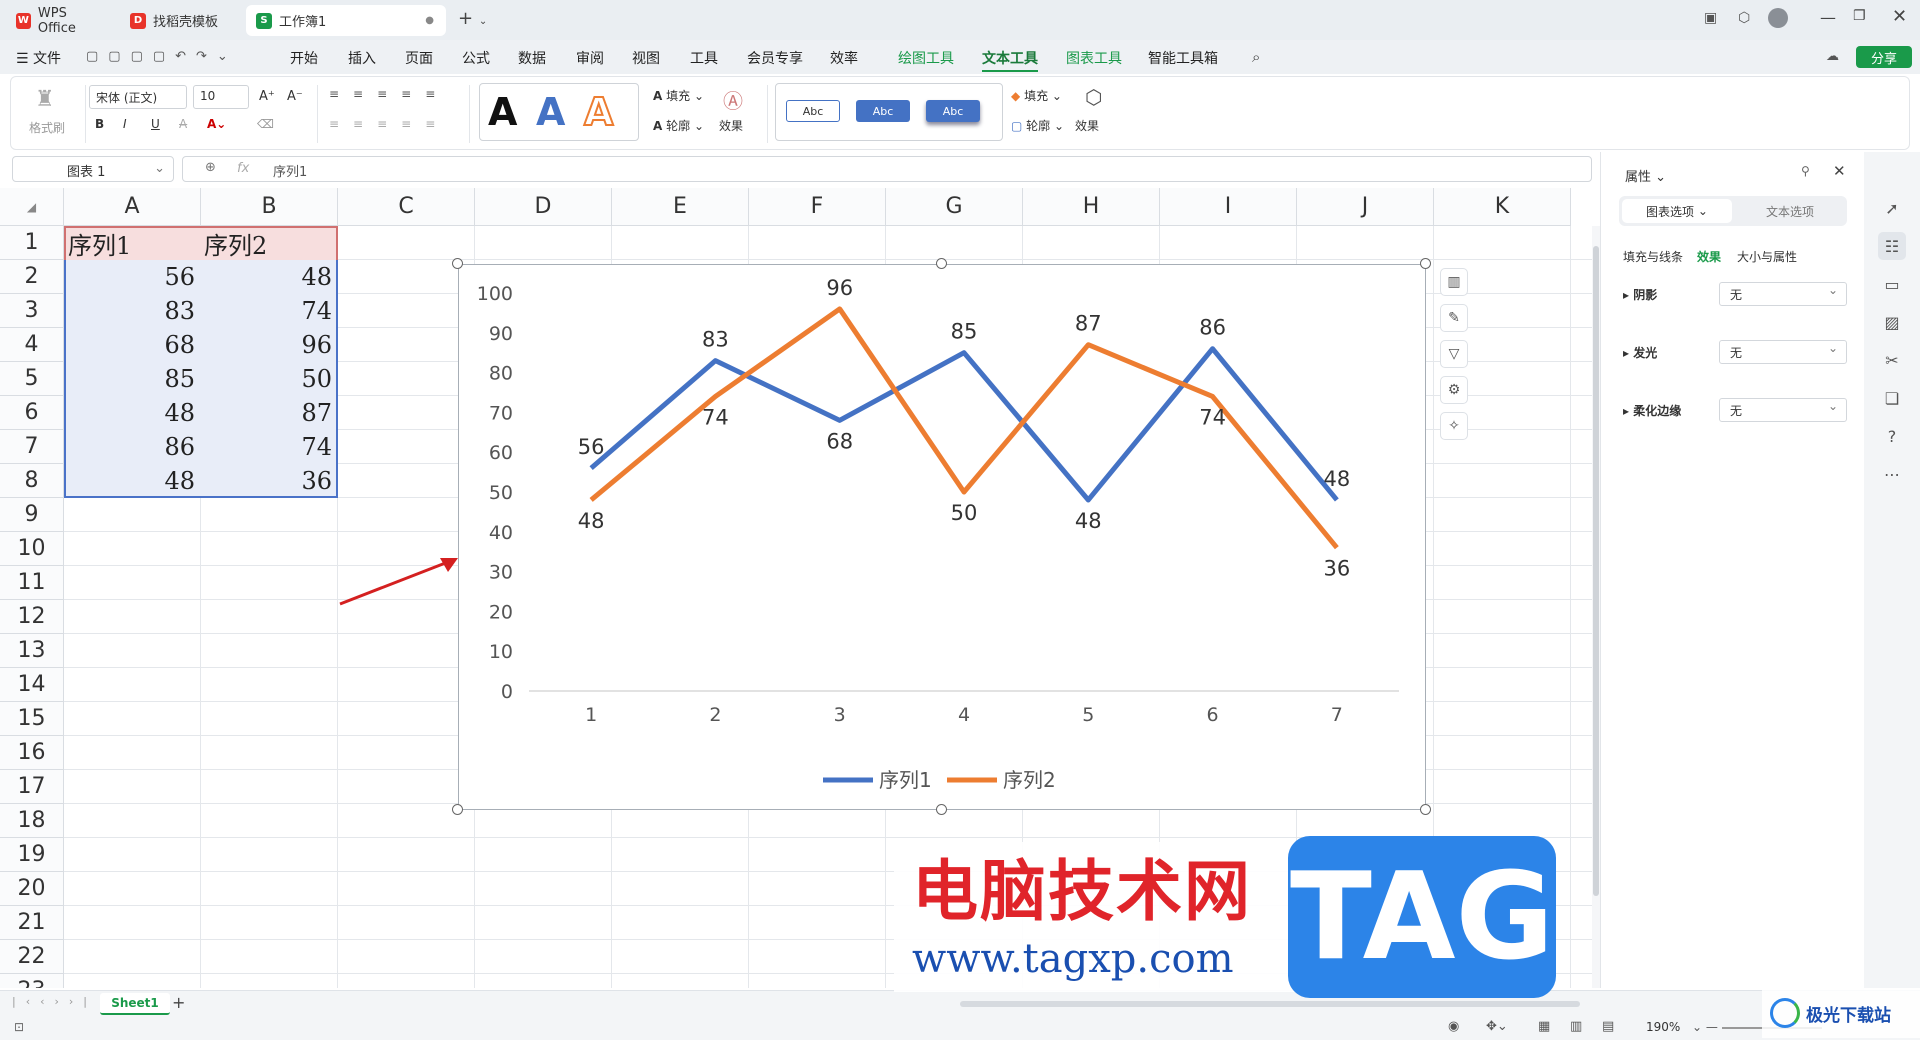 The image size is (1920, 1040). I want to click on eraser-icon: ⌫, so click(265, 124).